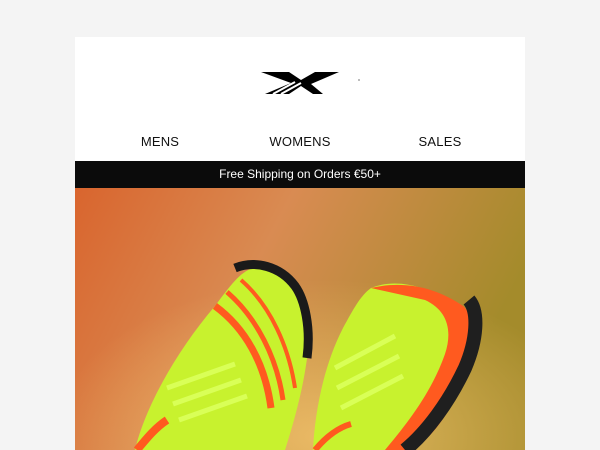  I want to click on reebok-logo-icon, so click(301, 83).